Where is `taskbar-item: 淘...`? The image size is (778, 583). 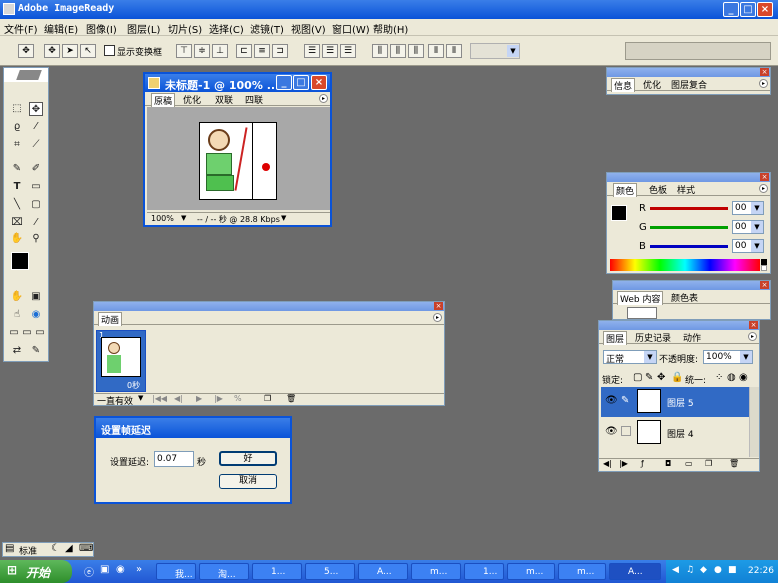
taskbar-item: 淘... is located at coordinates (224, 571).